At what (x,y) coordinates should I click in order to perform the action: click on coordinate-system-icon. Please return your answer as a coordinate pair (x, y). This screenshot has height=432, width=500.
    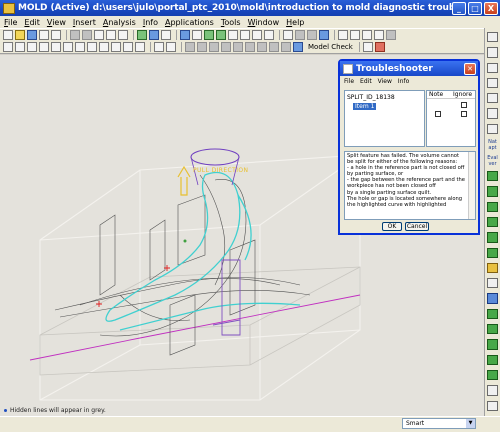
    Looking at the image, I should click on (379, 35).